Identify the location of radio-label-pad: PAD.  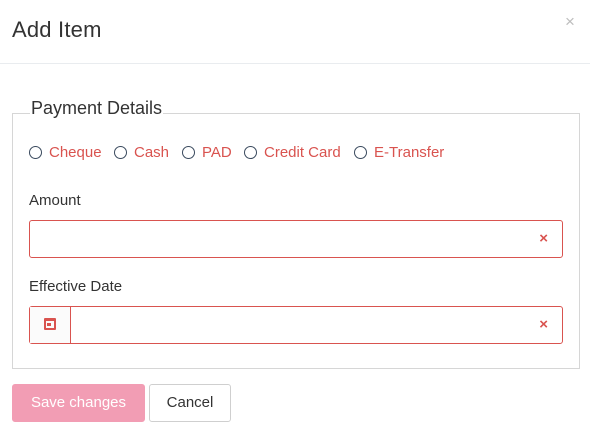
(217, 153).